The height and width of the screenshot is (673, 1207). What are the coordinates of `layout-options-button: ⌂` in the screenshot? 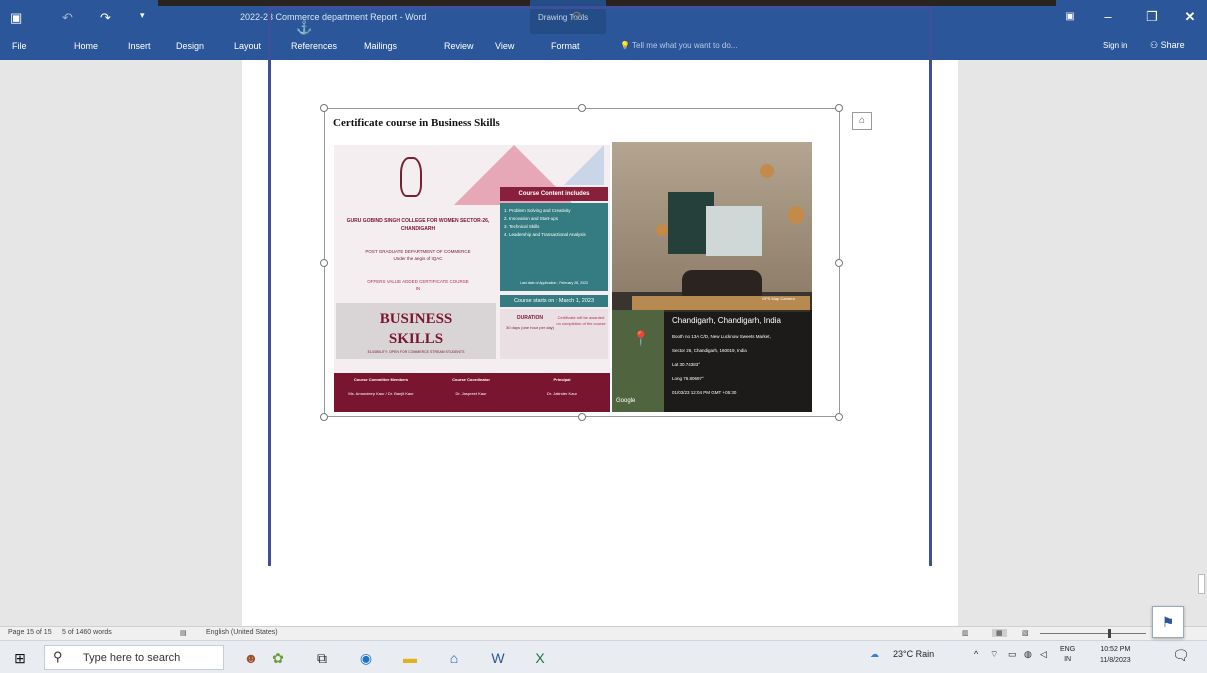 It's located at (862, 121).